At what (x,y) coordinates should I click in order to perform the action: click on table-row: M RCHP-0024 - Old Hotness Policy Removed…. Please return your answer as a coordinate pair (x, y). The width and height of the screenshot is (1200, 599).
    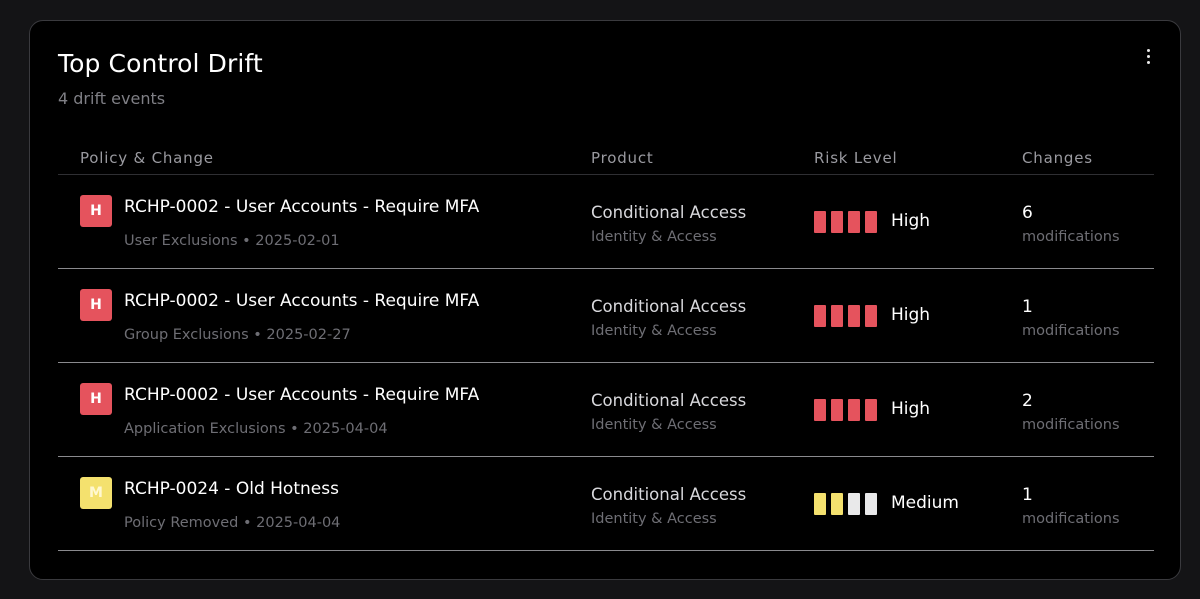
    Looking at the image, I should click on (606, 504).